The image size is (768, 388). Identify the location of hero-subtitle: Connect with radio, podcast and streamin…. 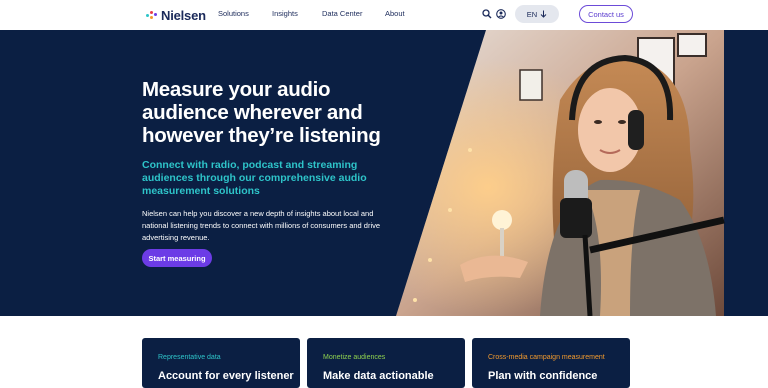
(254, 178).